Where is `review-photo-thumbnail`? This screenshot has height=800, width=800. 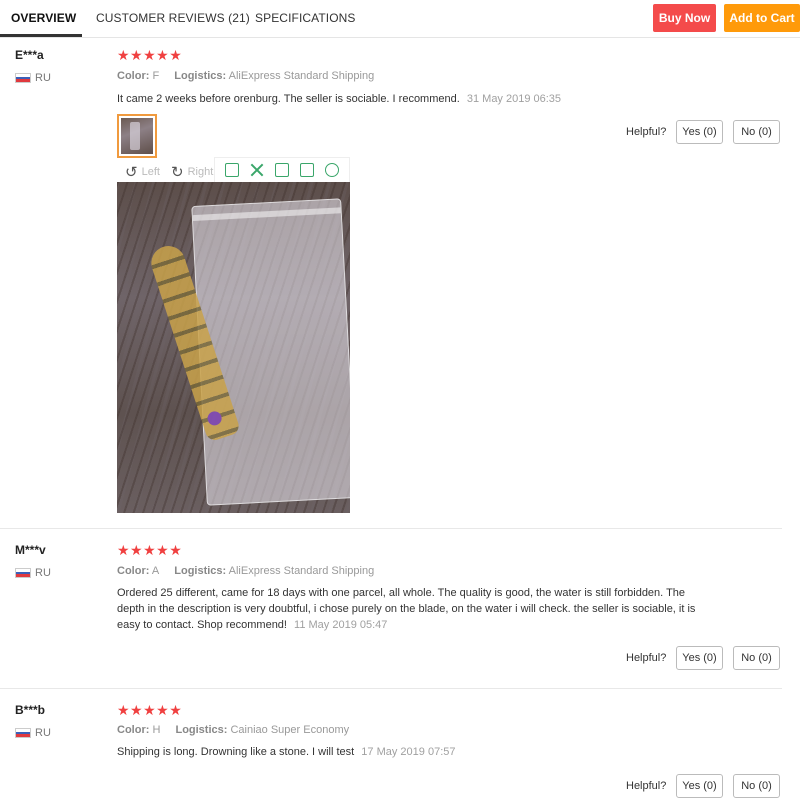 review-photo-thumbnail is located at coordinates (137, 136).